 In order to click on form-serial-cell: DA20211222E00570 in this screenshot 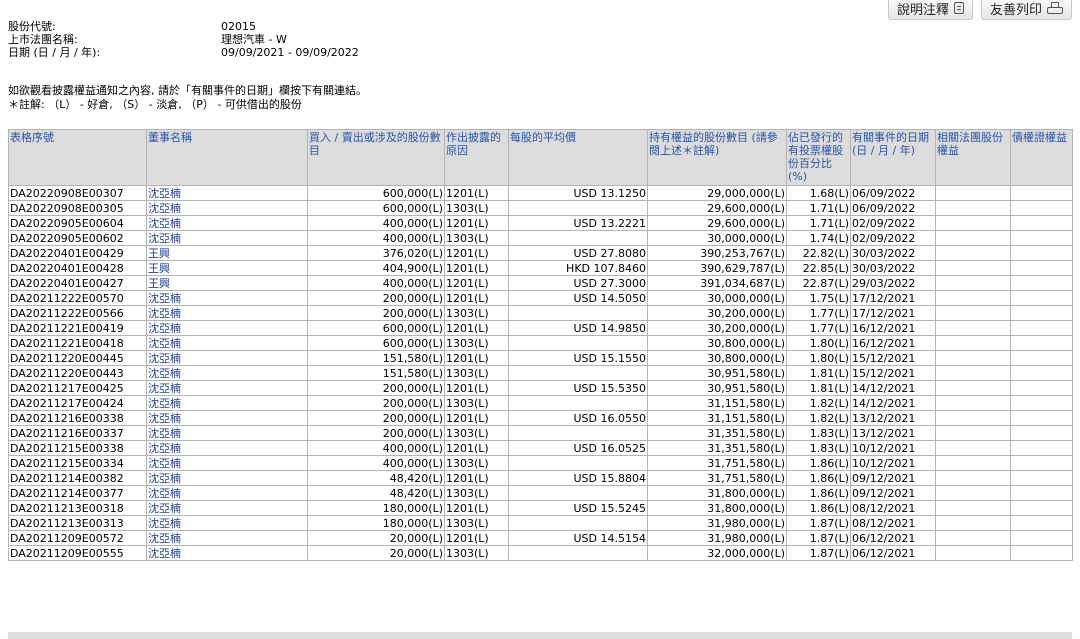, I will do `click(77, 298)`.